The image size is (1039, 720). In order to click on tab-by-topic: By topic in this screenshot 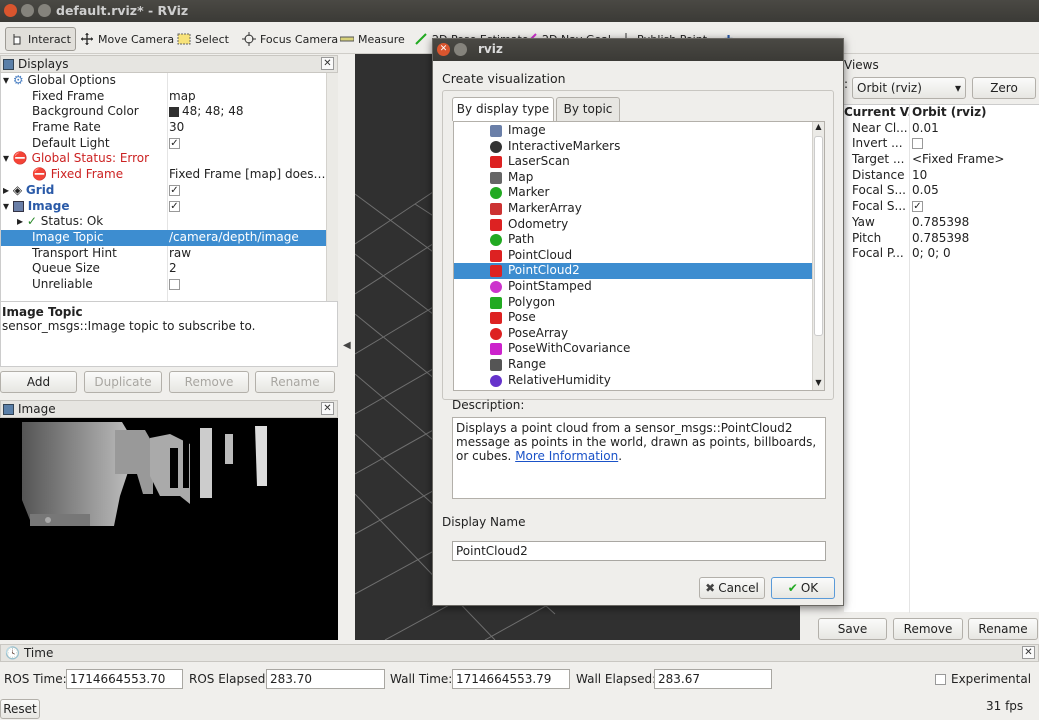, I will do `click(588, 109)`.